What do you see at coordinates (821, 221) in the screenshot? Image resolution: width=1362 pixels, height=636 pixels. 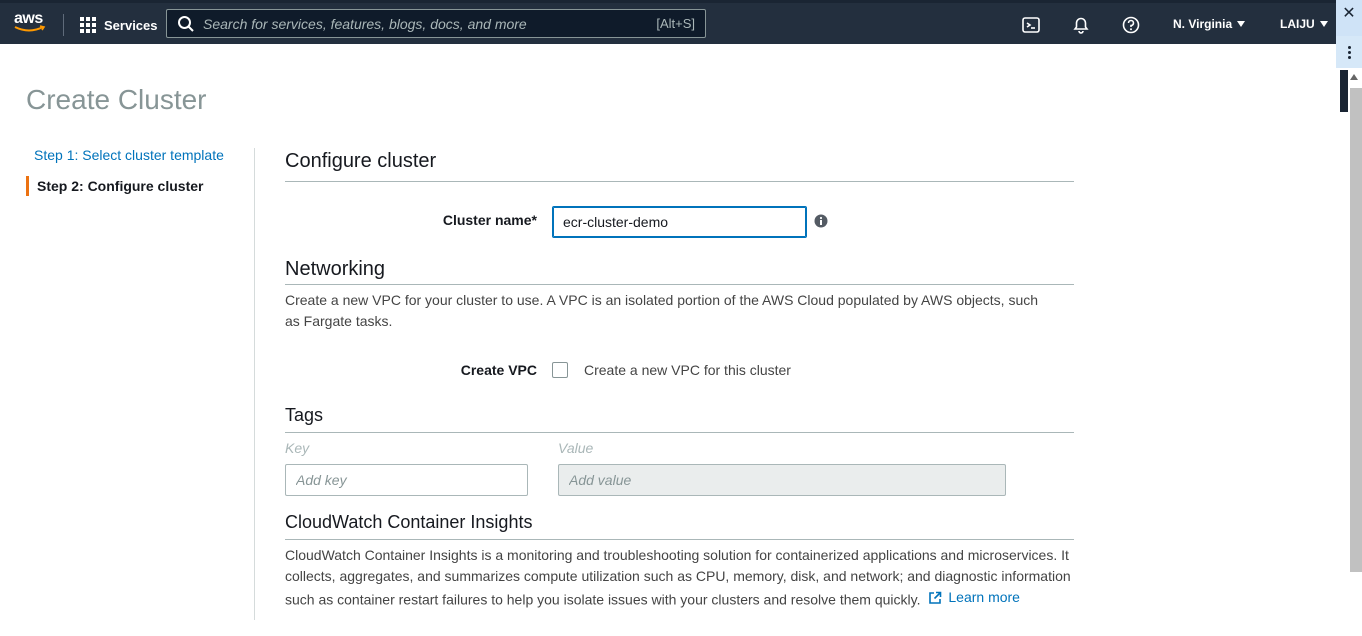 I see `info-icon` at bounding box center [821, 221].